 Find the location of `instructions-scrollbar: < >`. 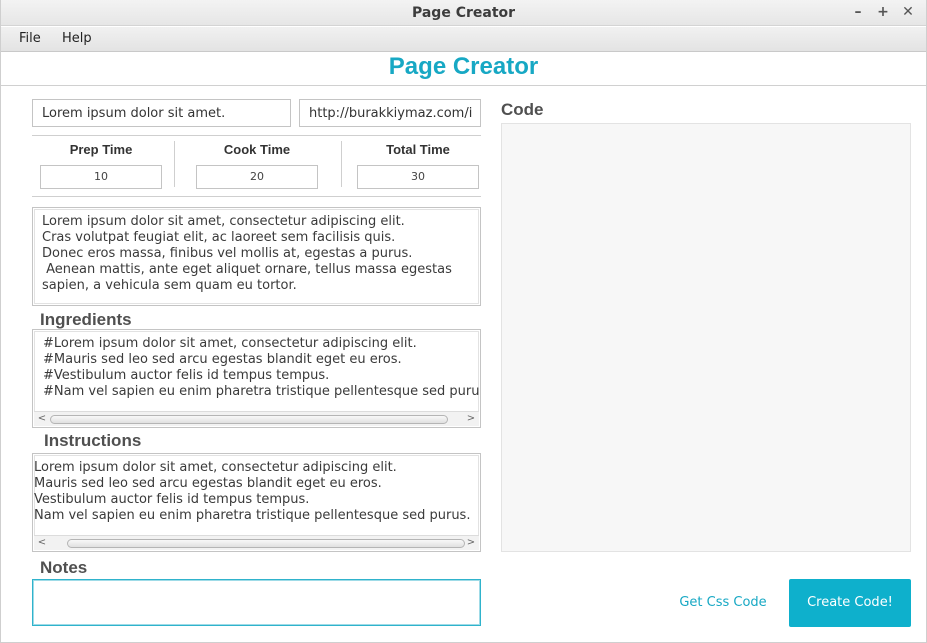

instructions-scrollbar: < > is located at coordinates (256, 542).